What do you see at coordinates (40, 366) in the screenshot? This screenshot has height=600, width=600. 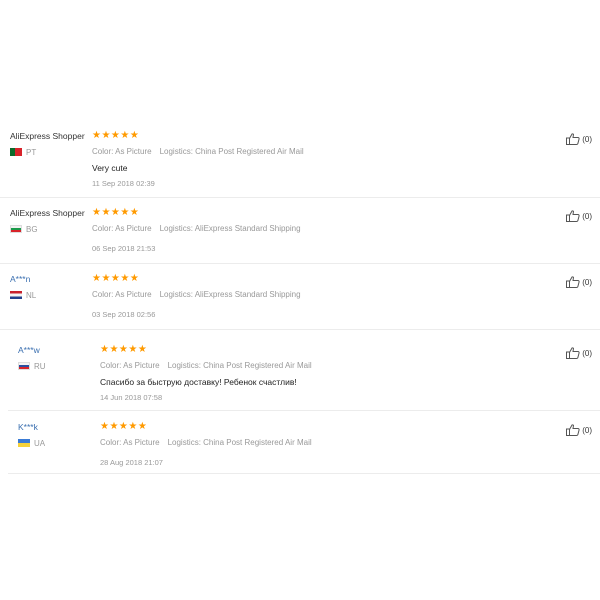 I see `country-code: RU` at bounding box center [40, 366].